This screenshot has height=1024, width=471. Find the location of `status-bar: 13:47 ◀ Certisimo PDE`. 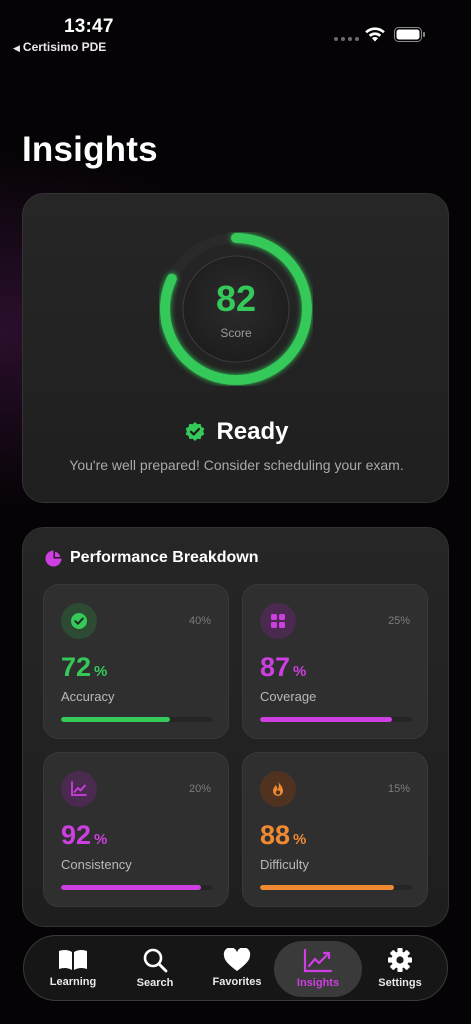

status-bar: 13:47 ◀ Certisimo PDE is located at coordinates (235, 30).